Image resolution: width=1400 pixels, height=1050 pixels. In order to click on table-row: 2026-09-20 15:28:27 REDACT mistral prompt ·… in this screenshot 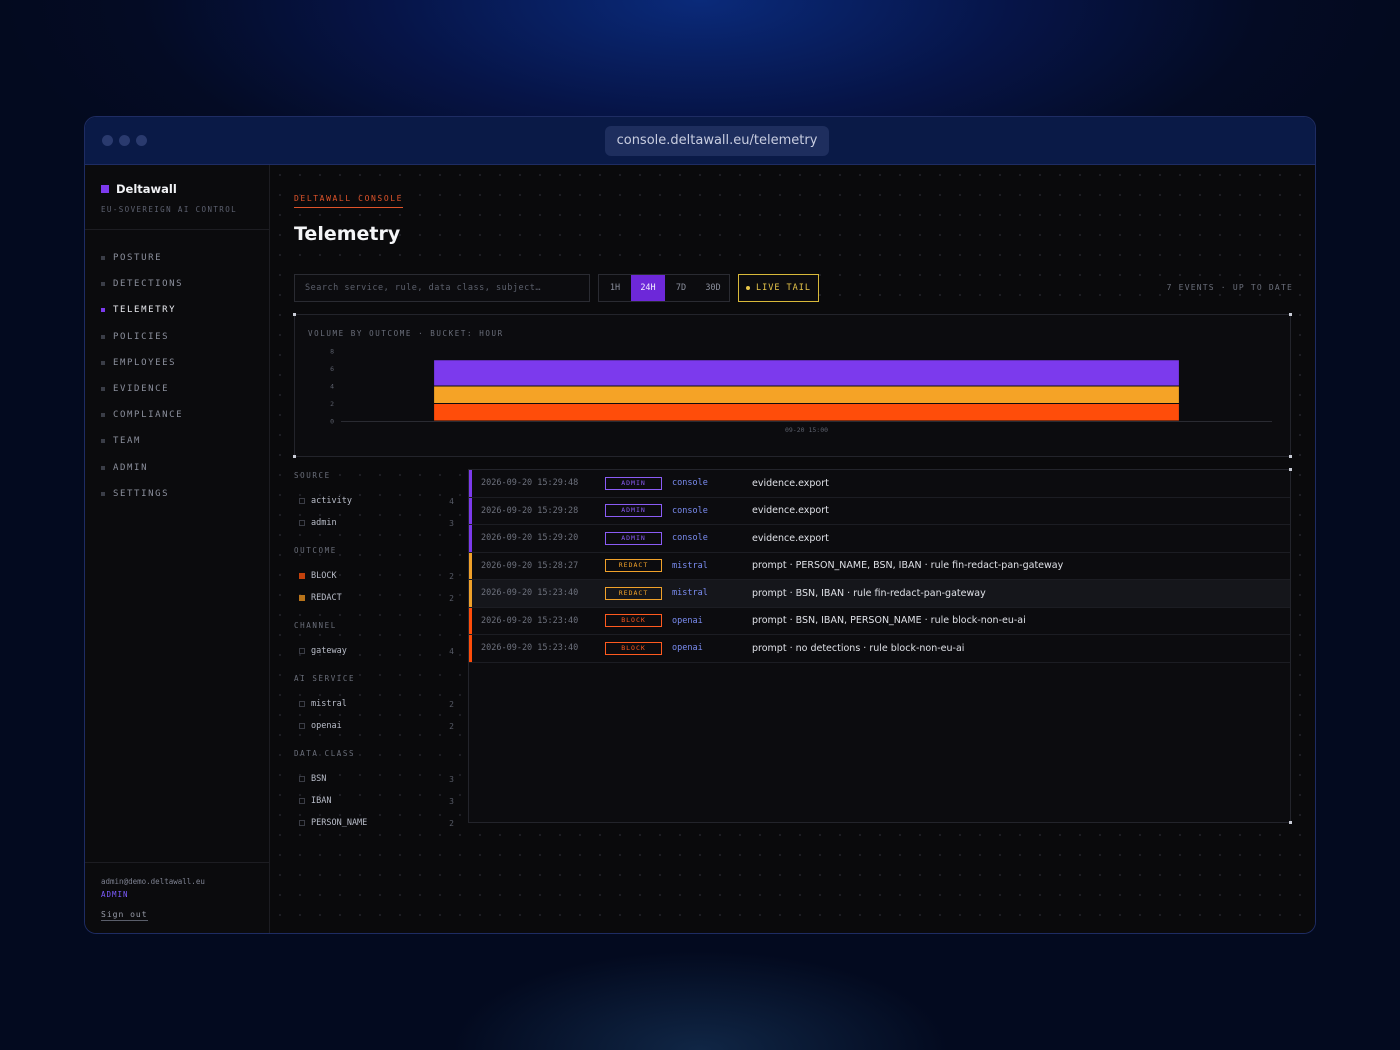, I will do `click(879, 566)`.